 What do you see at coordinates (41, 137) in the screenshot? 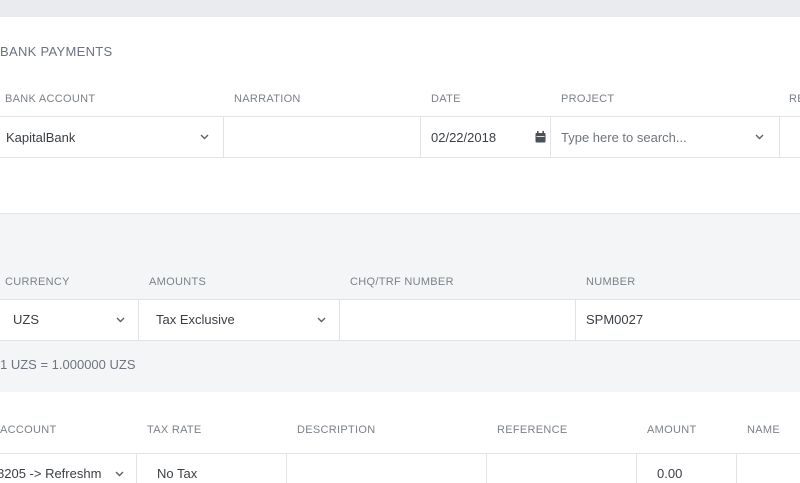
I see `bank-account-value: KapitalBank` at bounding box center [41, 137].